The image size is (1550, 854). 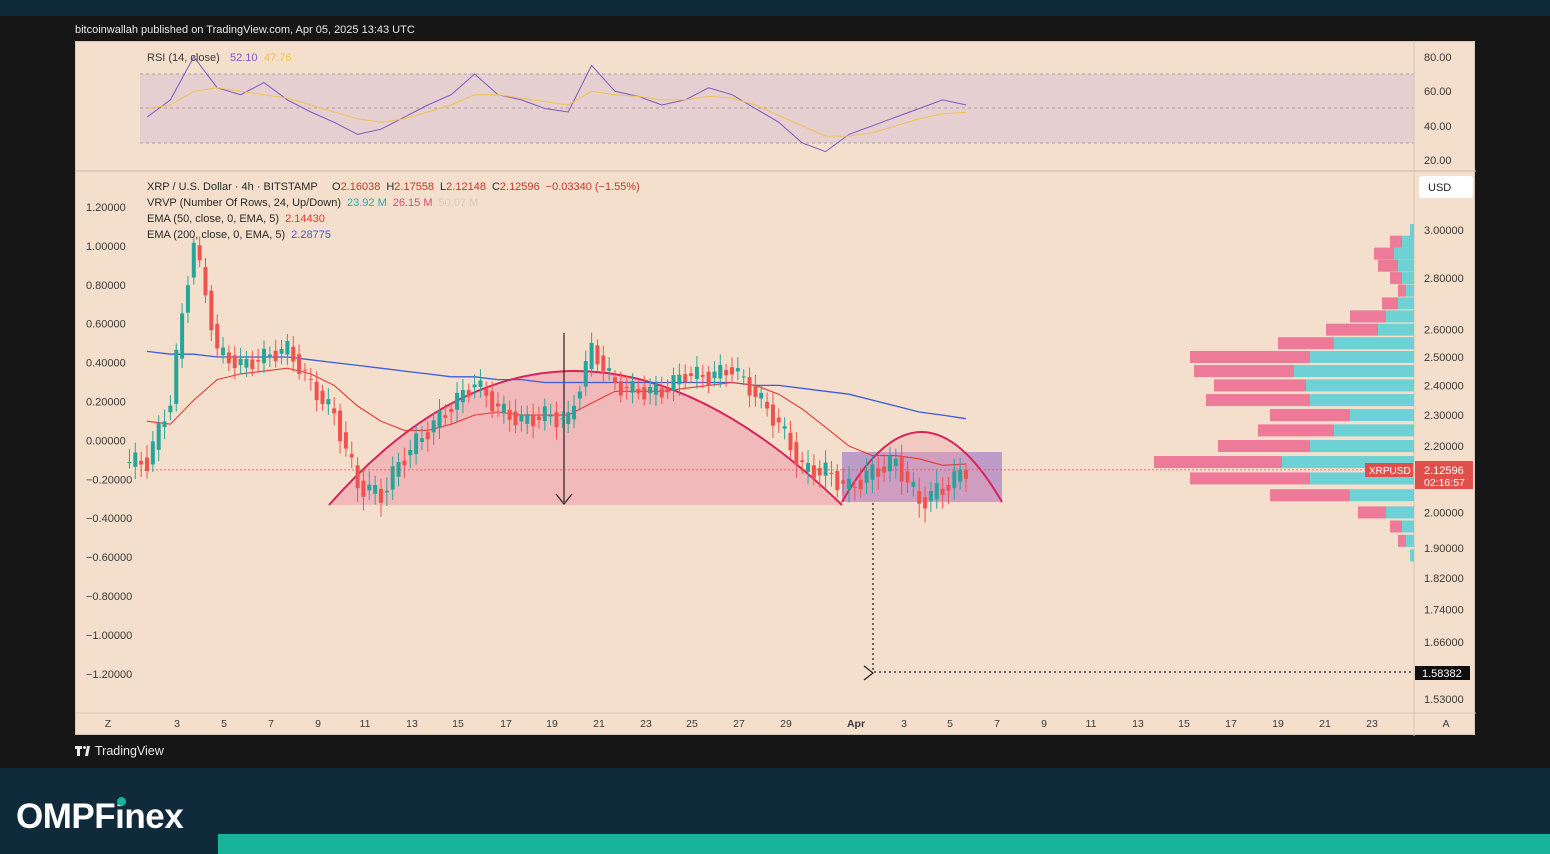 I want to click on rsi-tick: 20.00, so click(x=1438, y=161).